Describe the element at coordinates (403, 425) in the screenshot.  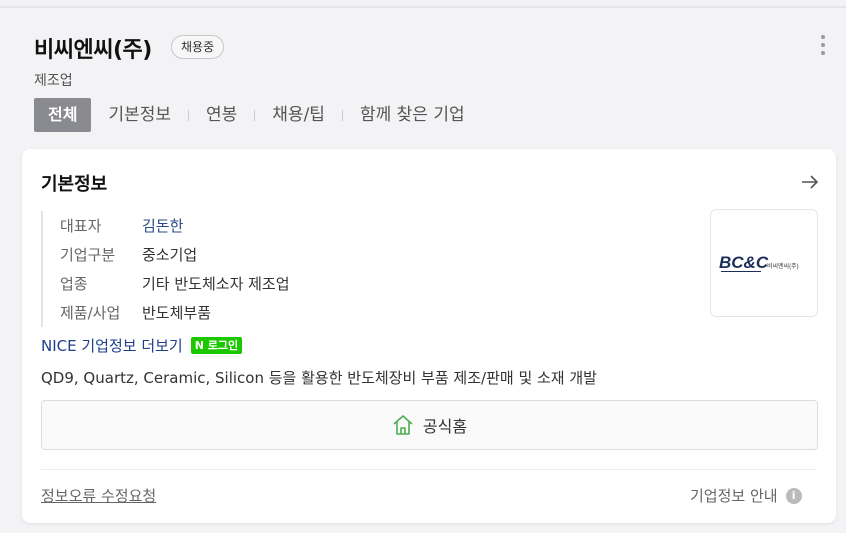
I see `home-icon` at that location.